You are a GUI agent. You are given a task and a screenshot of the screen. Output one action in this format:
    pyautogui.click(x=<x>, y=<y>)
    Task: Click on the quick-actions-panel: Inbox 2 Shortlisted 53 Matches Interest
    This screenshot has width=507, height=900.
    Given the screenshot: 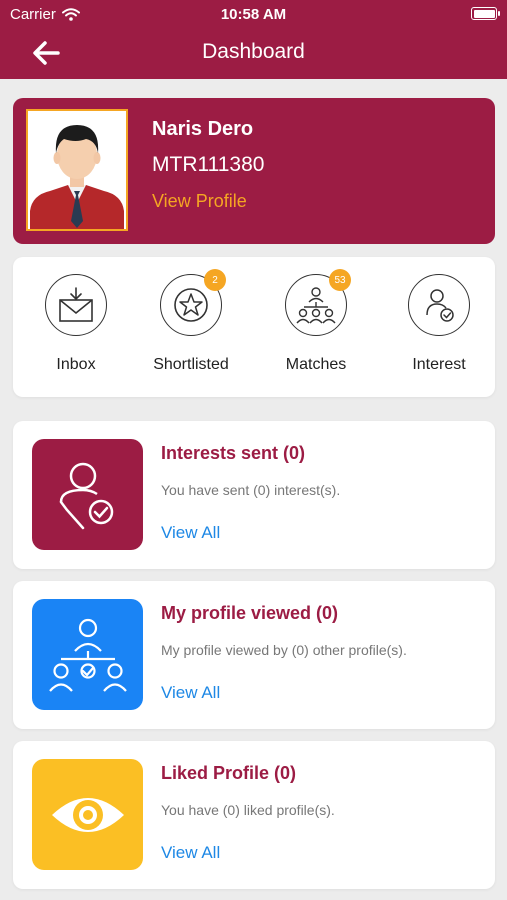 What is the action you would take?
    pyautogui.click(x=254, y=327)
    